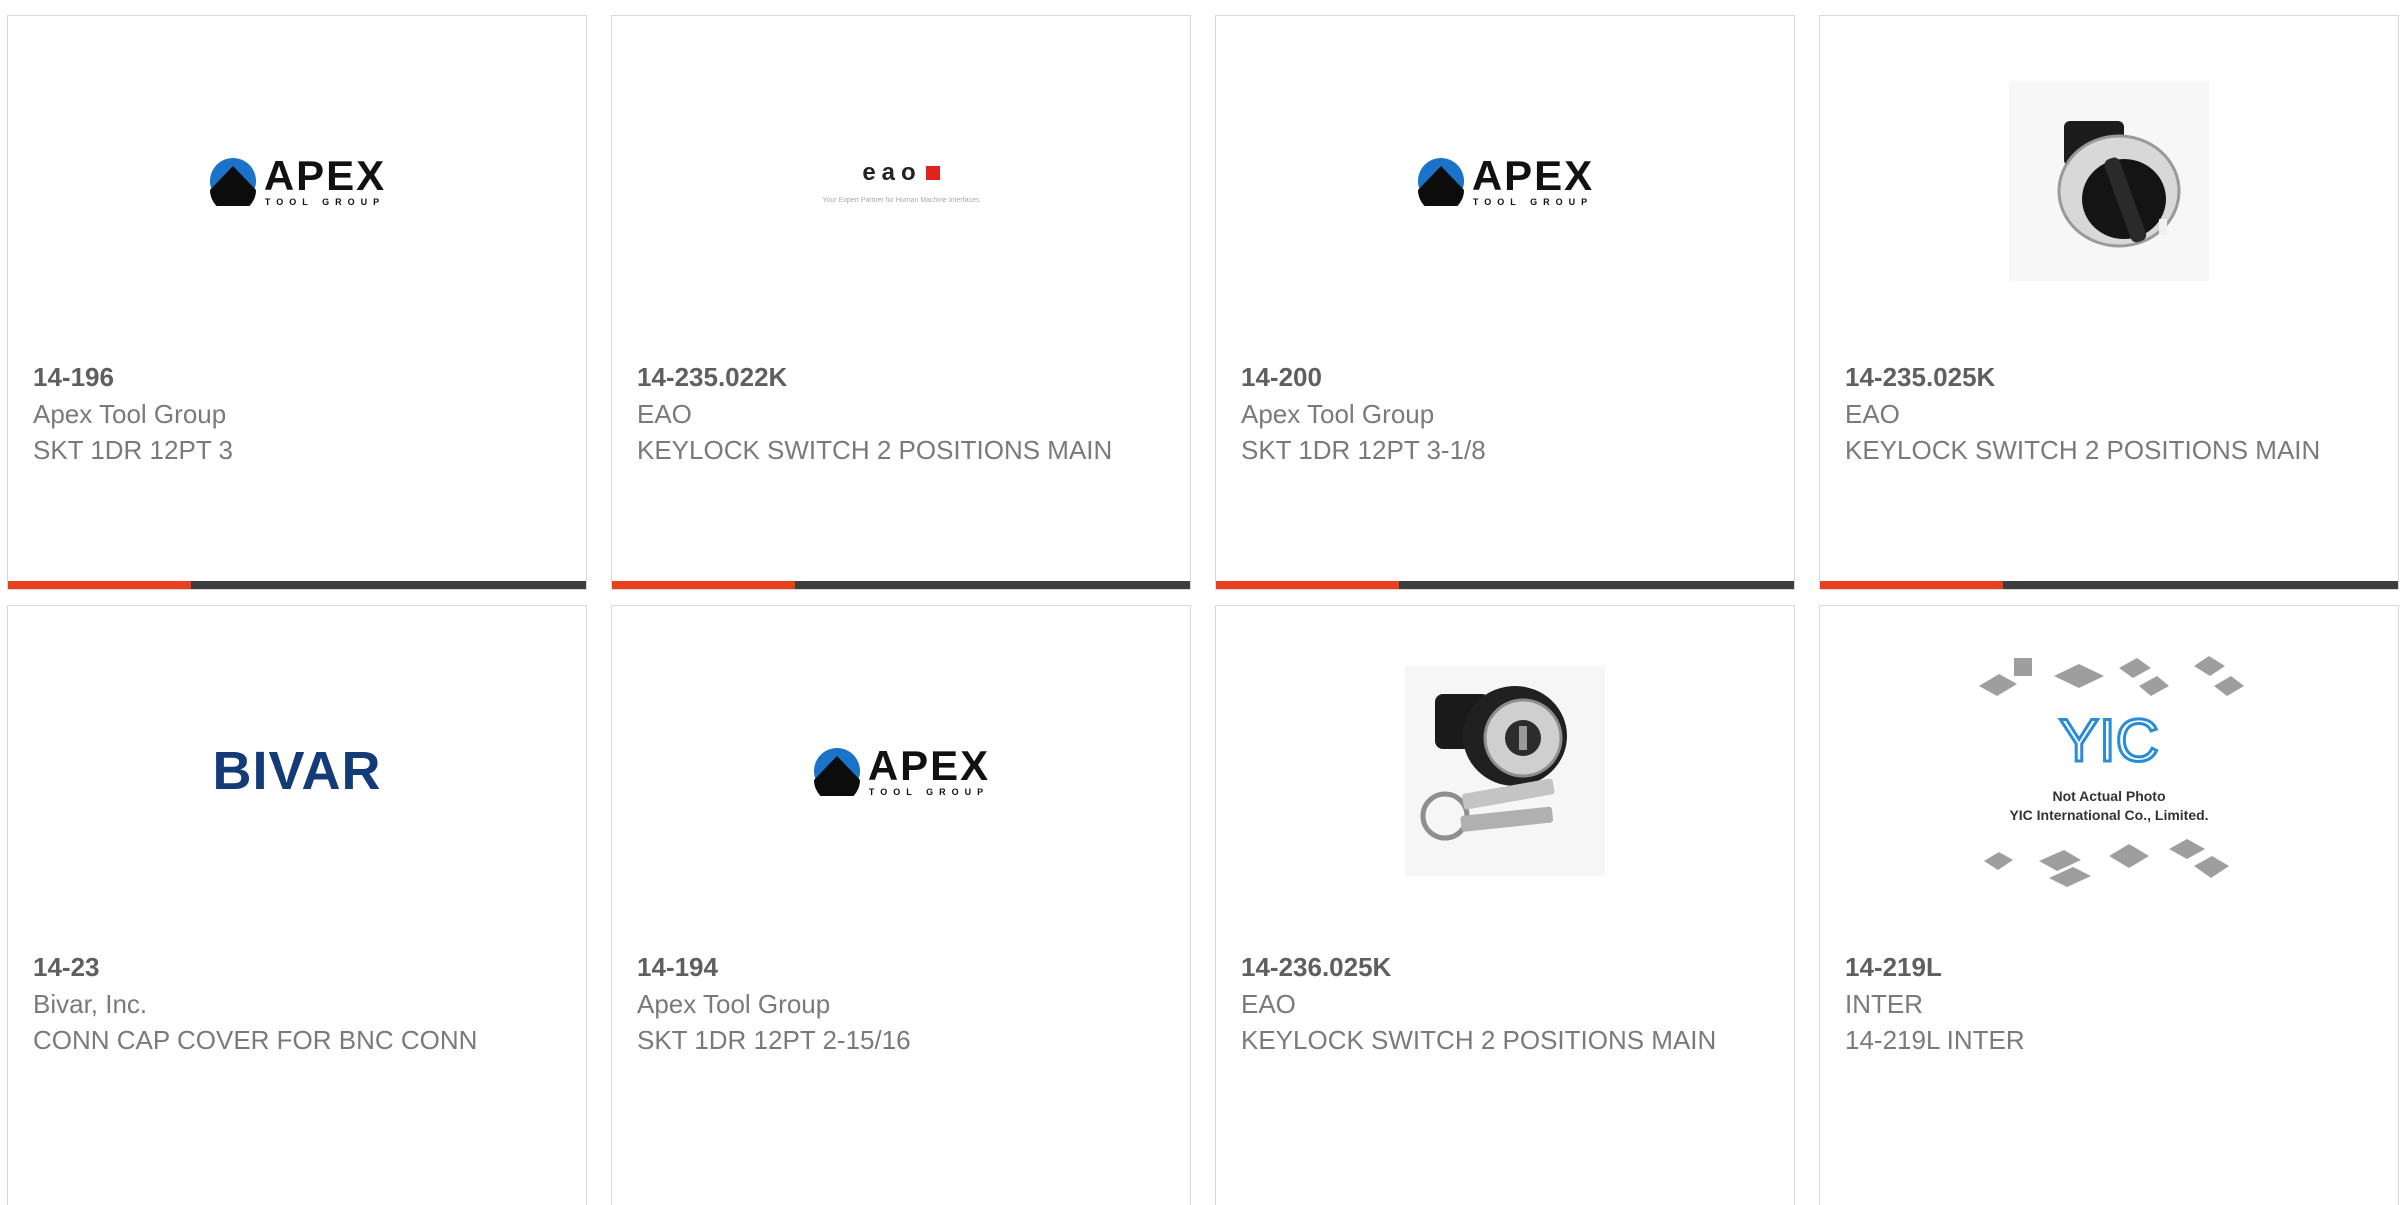 This screenshot has height=1205, width=2400. What do you see at coordinates (774, 1040) in the screenshot?
I see `description: SKT 1DR 12PT 2-15/16` at bounding box center [774, 1040].